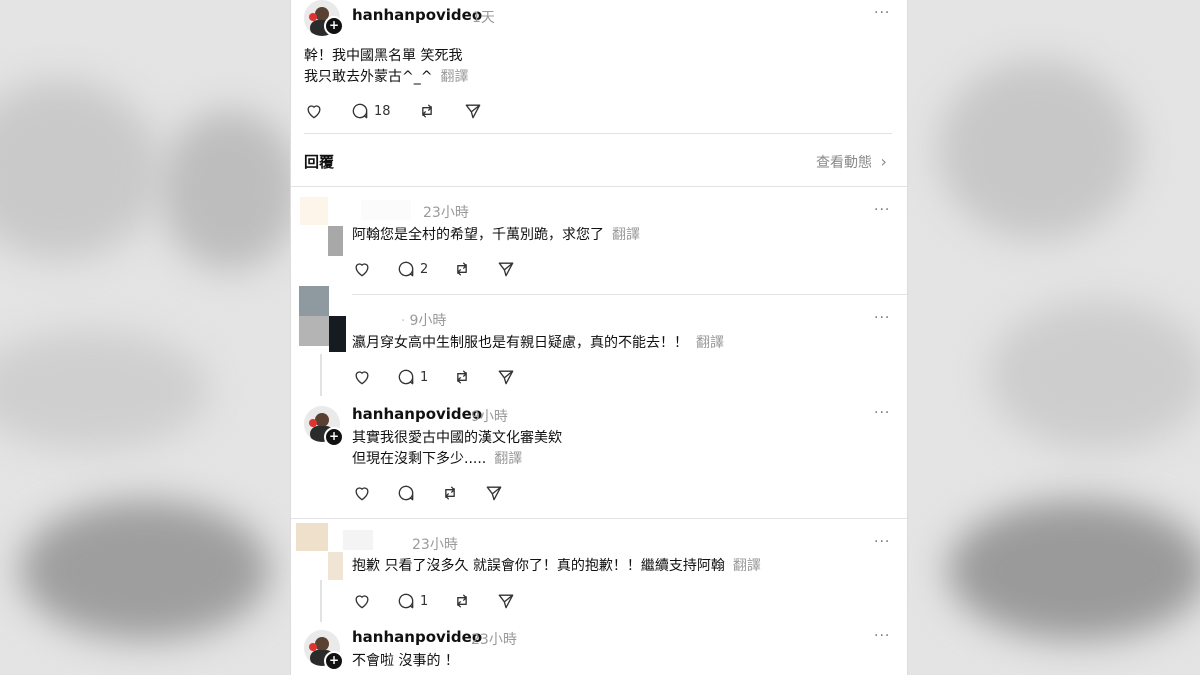 The width and height of the screenshot is (1200, 675). What do you see at coordinates (434, 269) in the screenshot?
I see `comment-actions: 2` at bounding box center [434, 269].